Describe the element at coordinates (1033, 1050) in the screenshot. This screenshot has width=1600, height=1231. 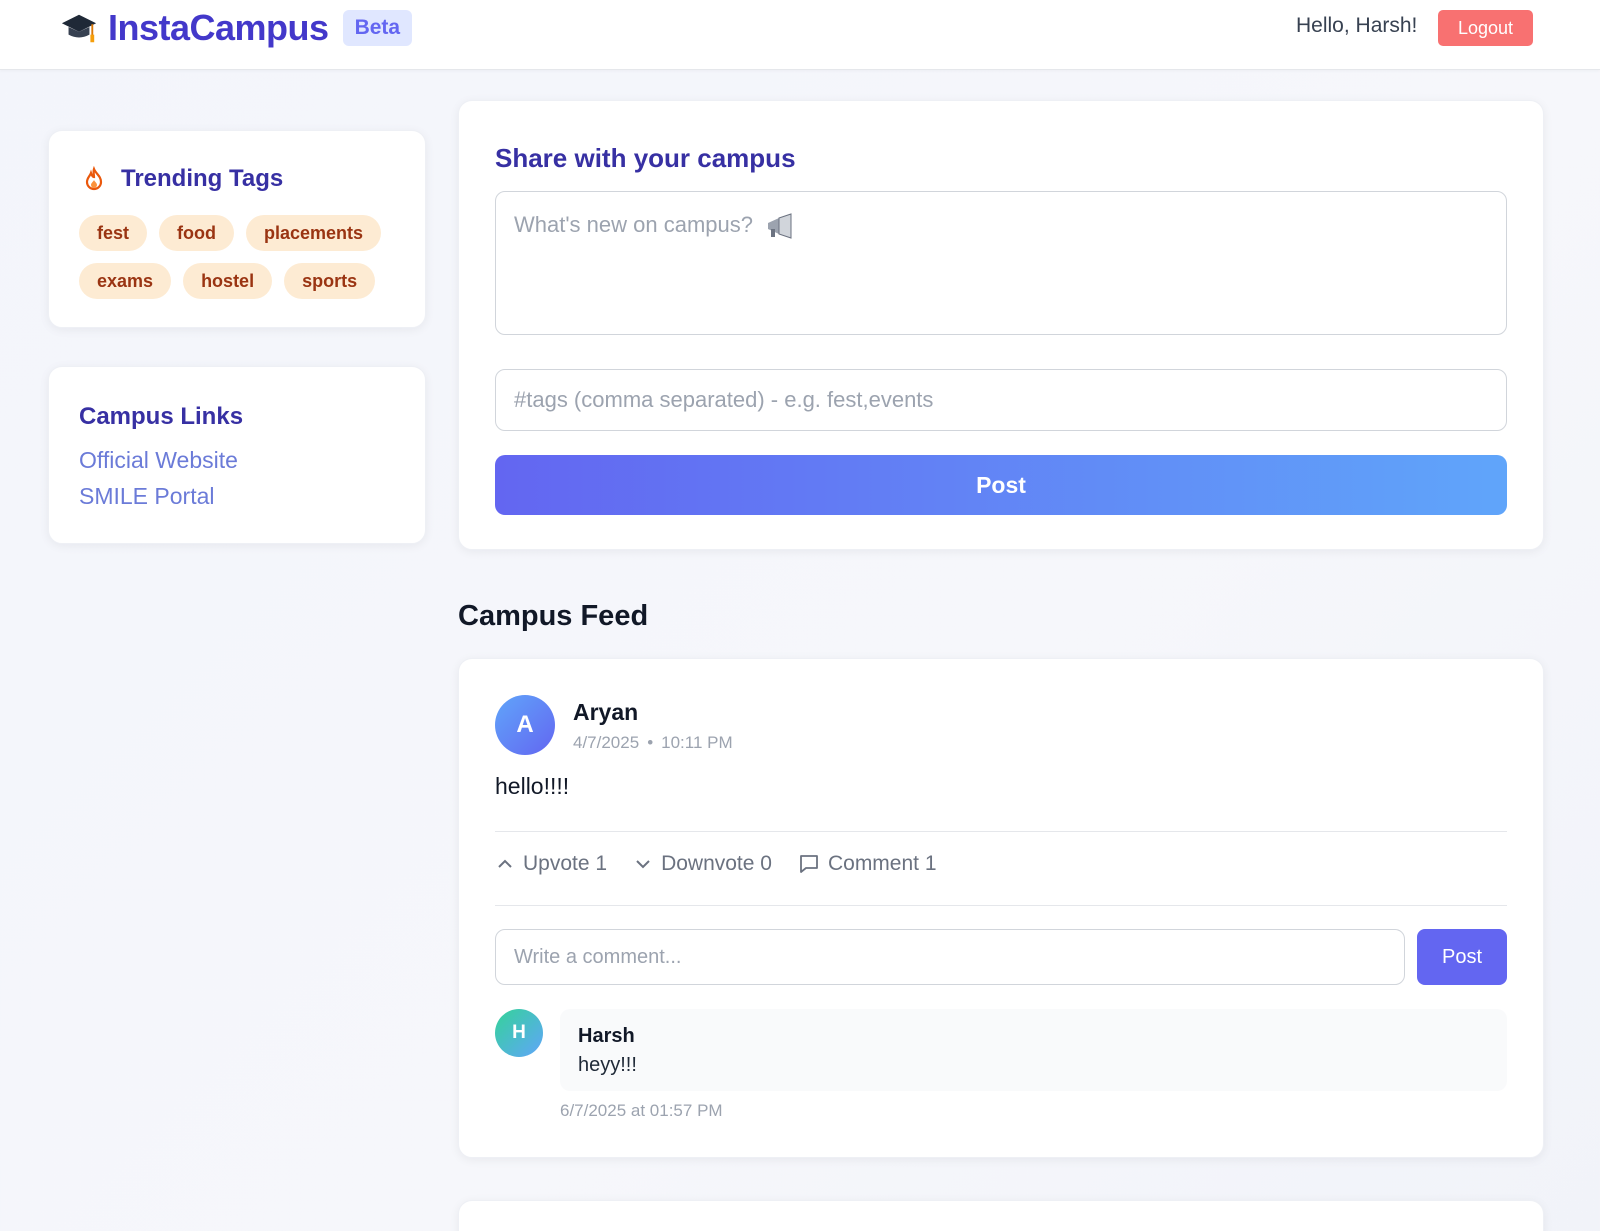
I see `comment-bubble: Harsh heyy!!!` at that location.